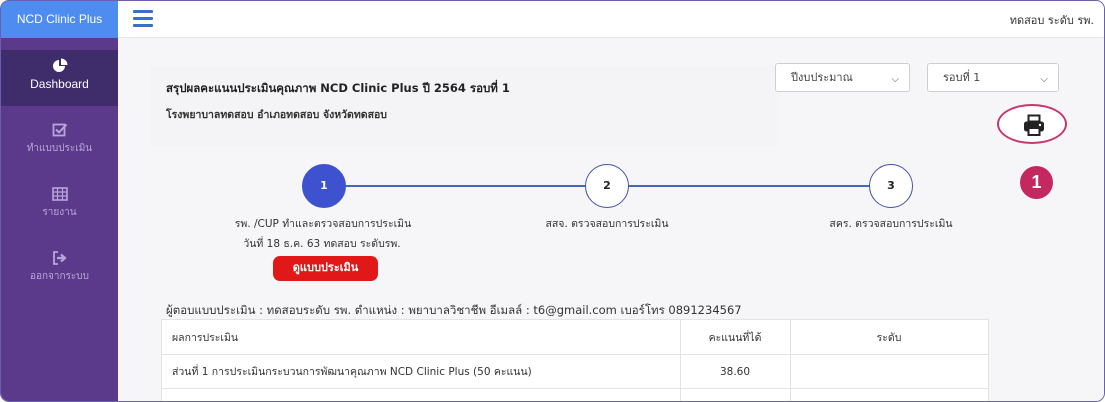 Image resolution: width=1105 pixels, height=402 pixels. Describe the element at coordinates (607, 224) in the screenshot. I see `step-2-caption: สสจ. ตรวจสอบการประเมิน` at that location.